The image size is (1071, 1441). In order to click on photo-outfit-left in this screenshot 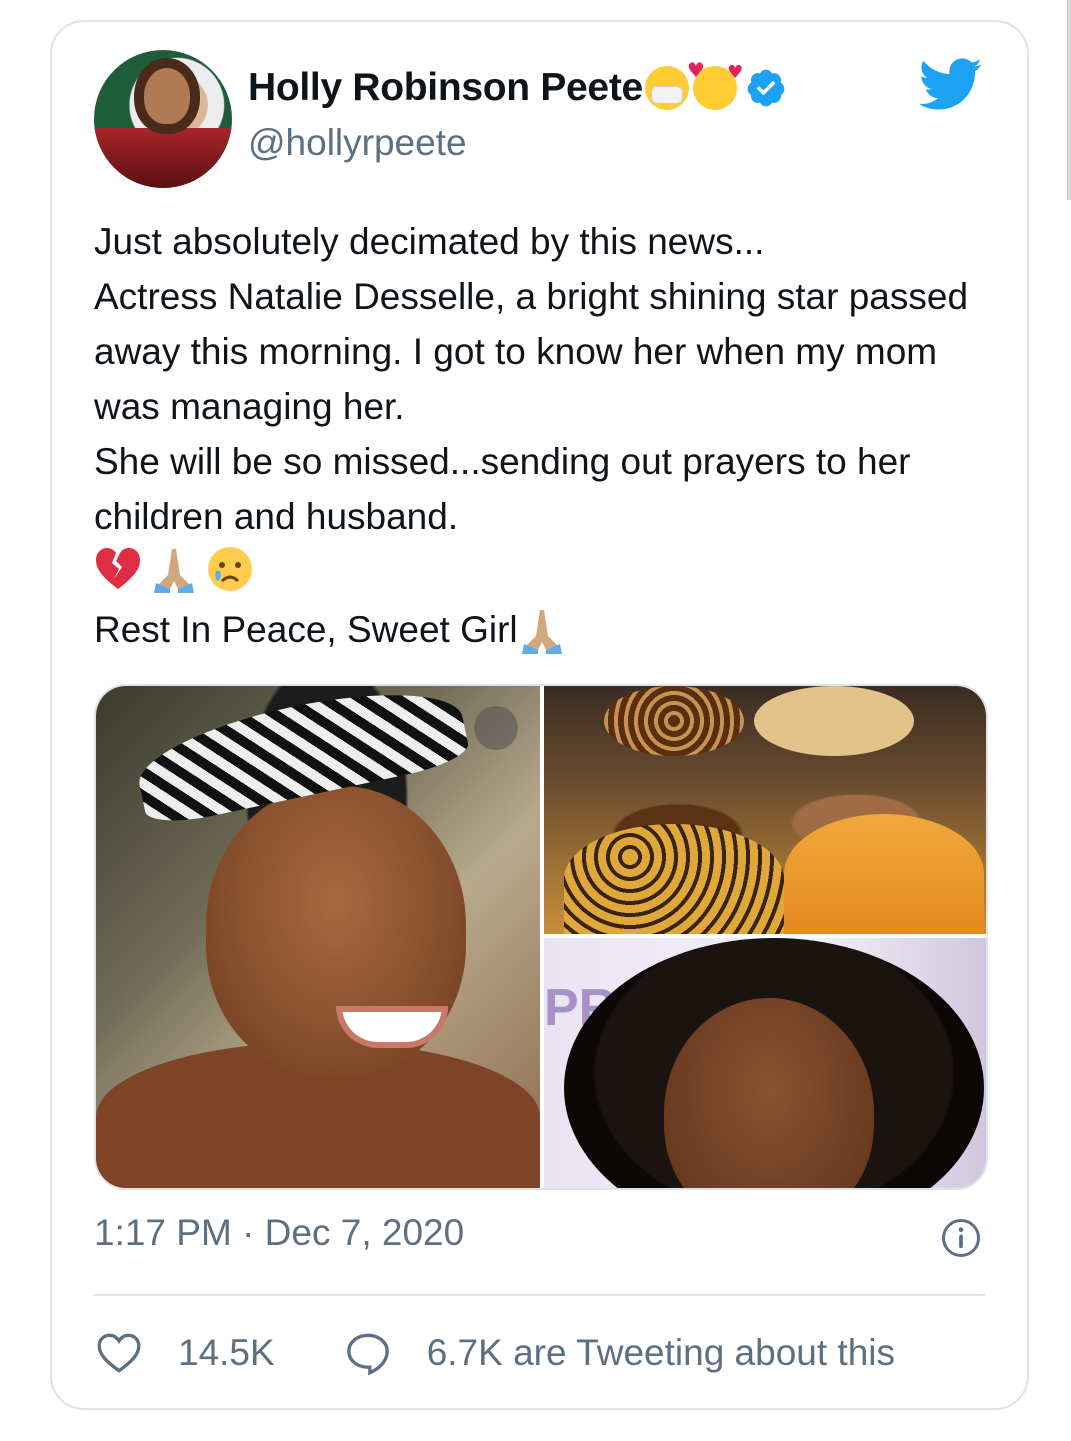, I will do `click(674, 879)`.